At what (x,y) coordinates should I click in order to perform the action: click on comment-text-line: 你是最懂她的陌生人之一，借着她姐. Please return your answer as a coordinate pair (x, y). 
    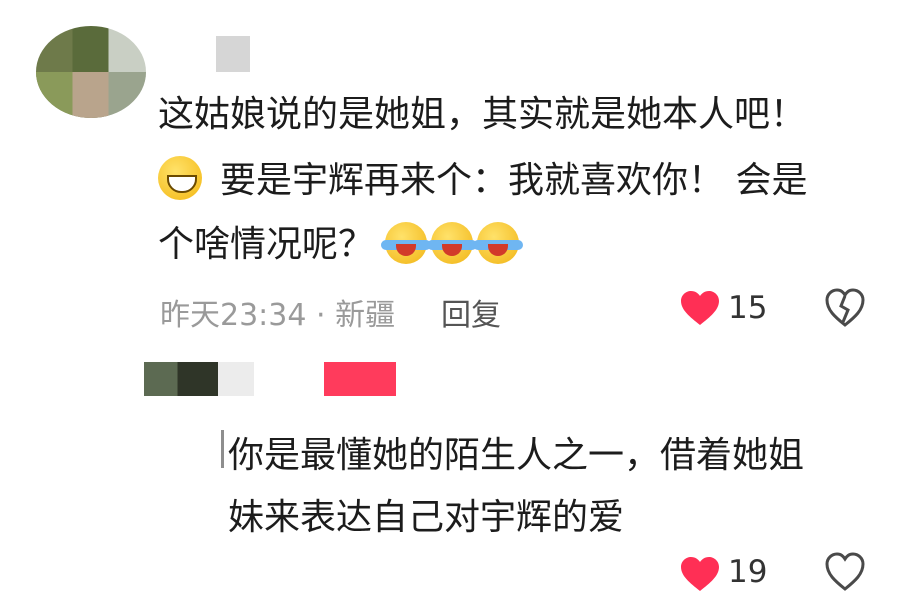
    Looking at the image, I should click on (516, 455).